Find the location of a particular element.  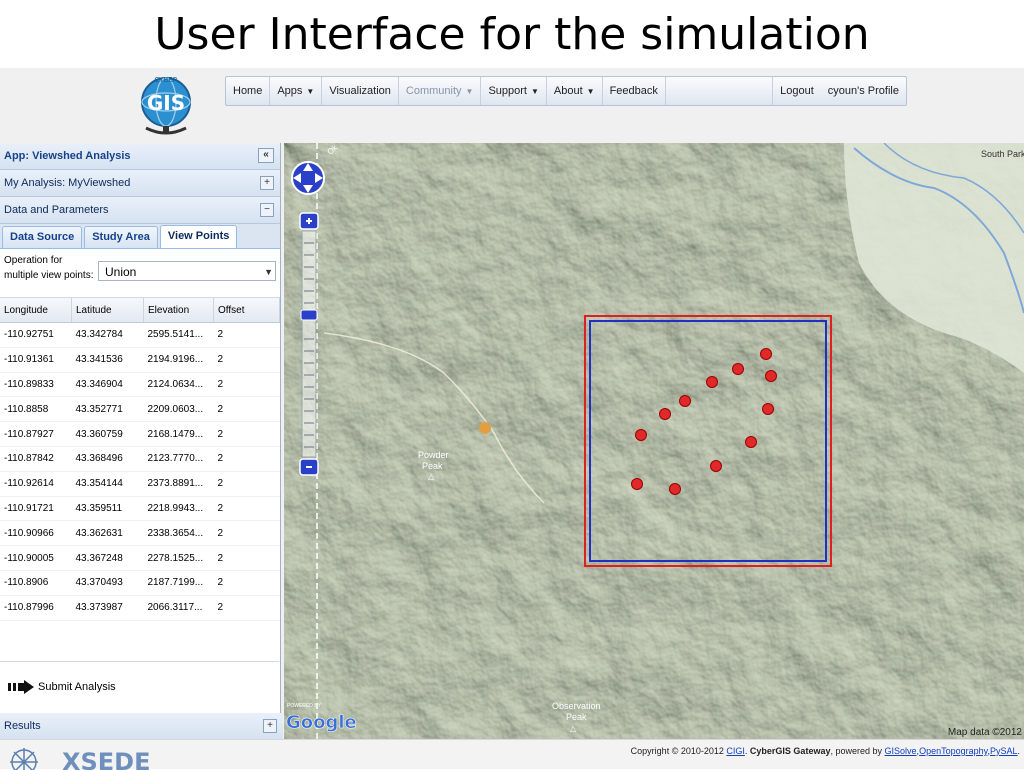

cigi-link: CIGI is located at coordinates (735, 751).